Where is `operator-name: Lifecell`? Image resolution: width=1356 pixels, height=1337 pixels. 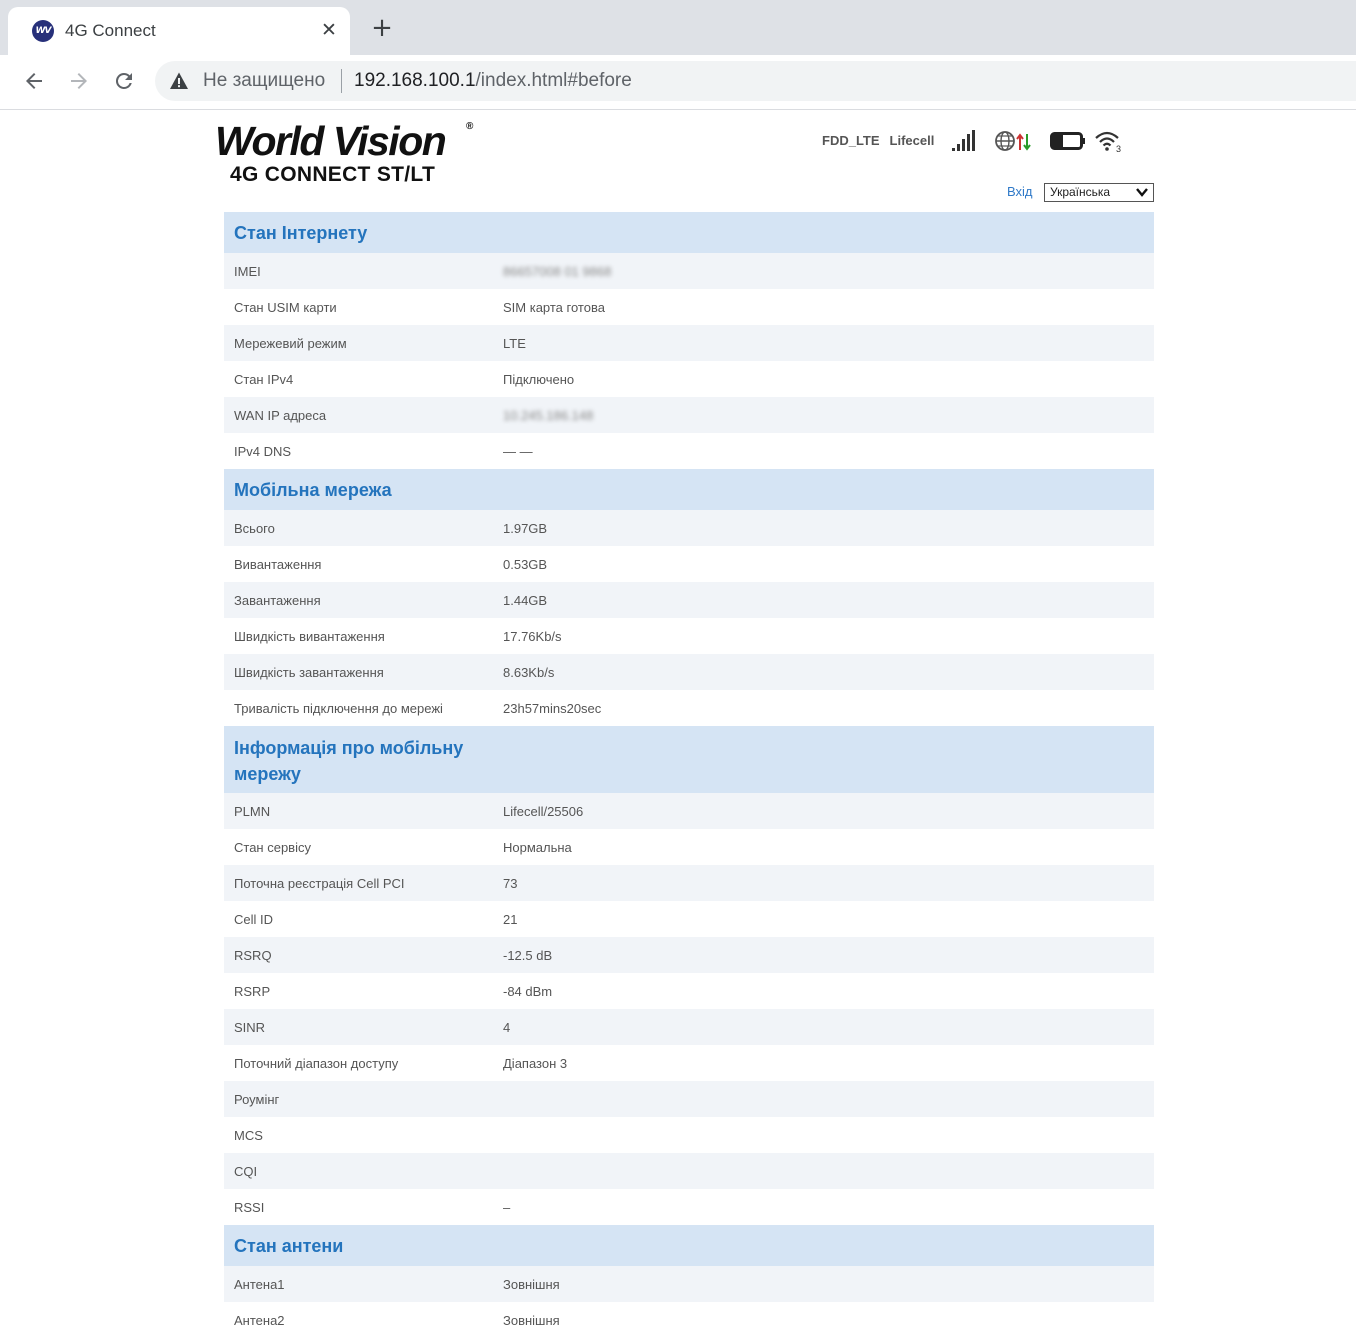
operator-name: Lifecell is located at coordinates (912, 140).